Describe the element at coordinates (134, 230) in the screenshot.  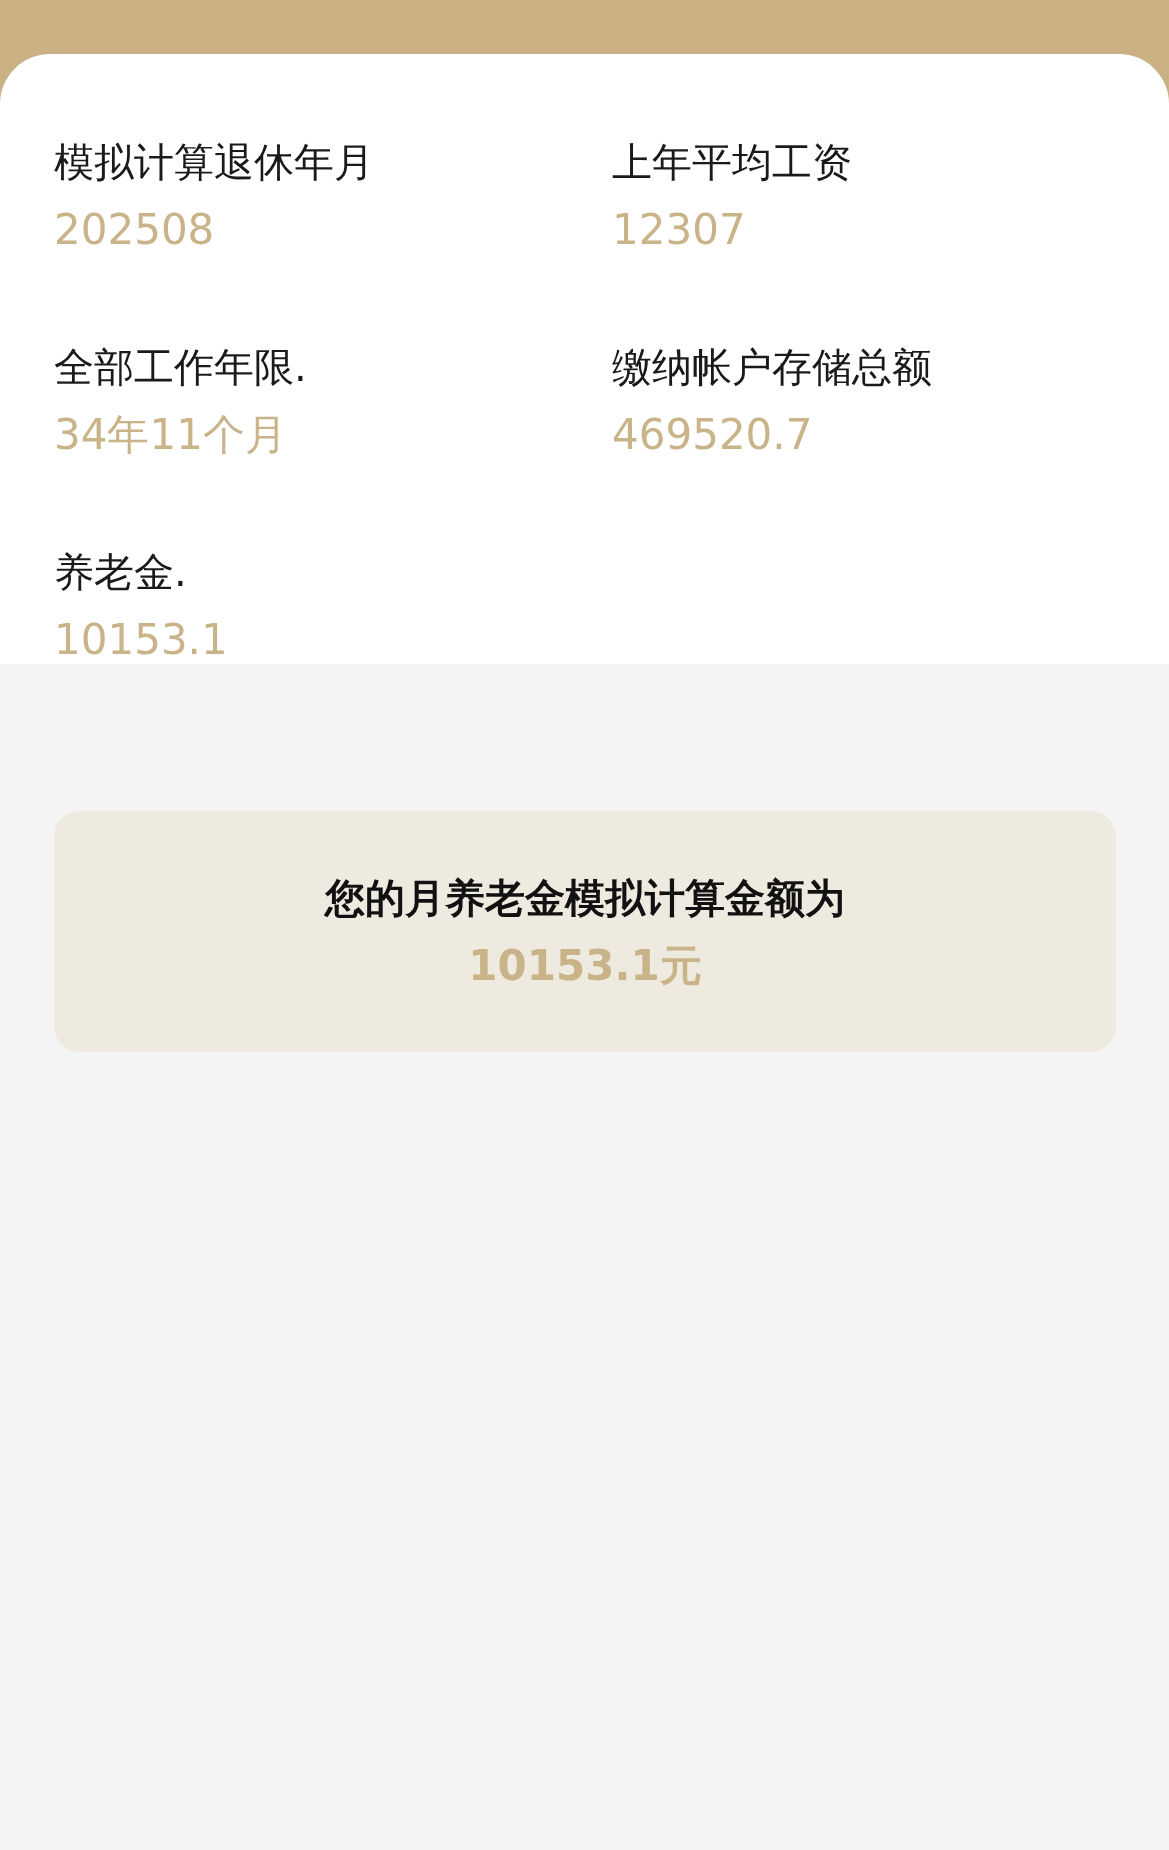
I see `field-value: 202508` at that location.